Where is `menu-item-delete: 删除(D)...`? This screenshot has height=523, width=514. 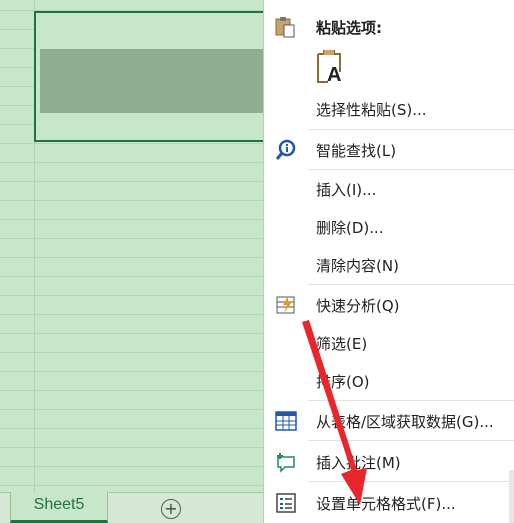 menu-item-delete: 删除(D)... is located at coordinates (389, 227).